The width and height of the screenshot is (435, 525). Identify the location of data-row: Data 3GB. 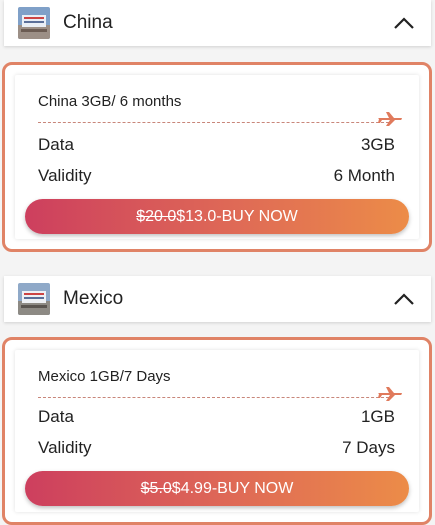
(216, 145).